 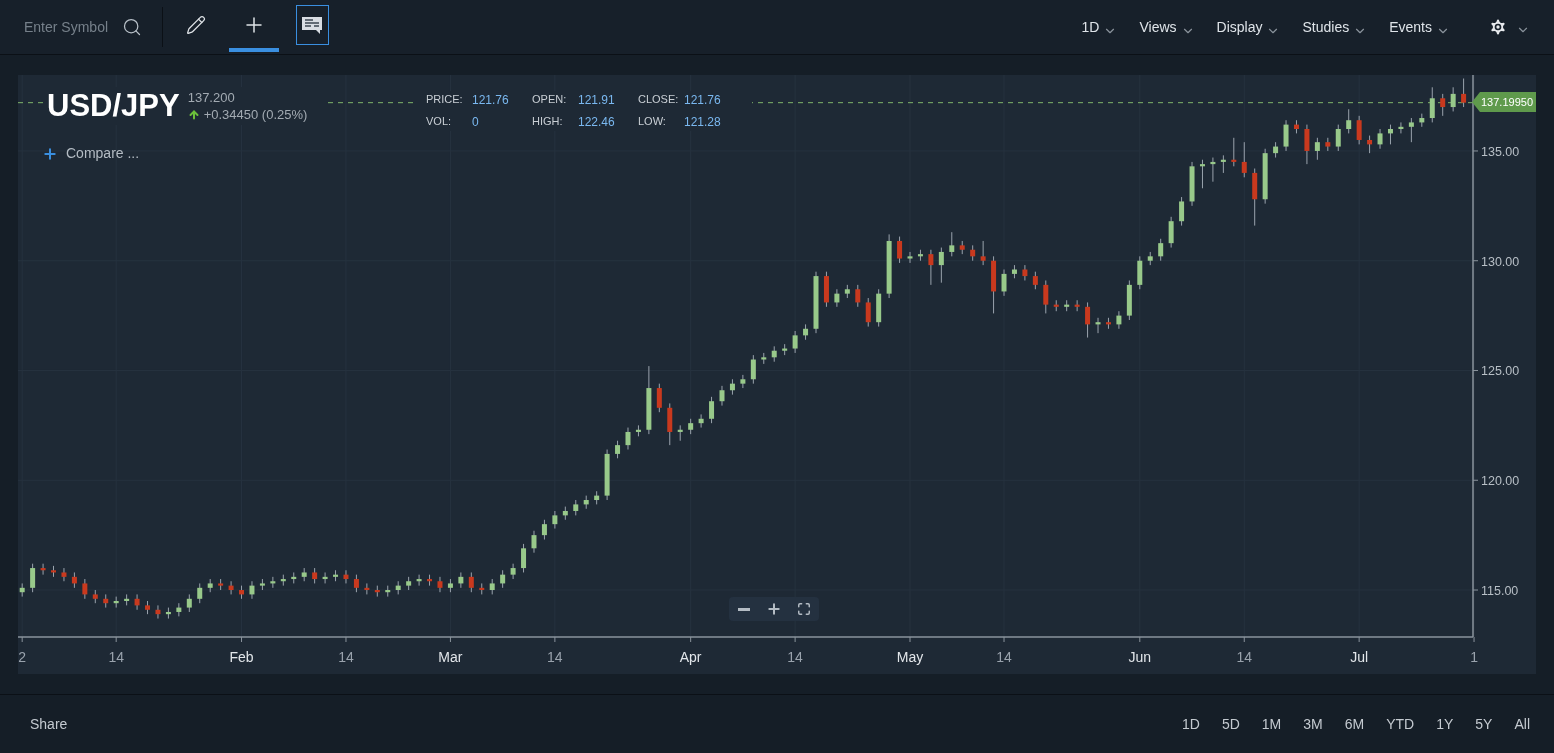 I want to click on range-button: 1D, so click(x=1191, y=724).